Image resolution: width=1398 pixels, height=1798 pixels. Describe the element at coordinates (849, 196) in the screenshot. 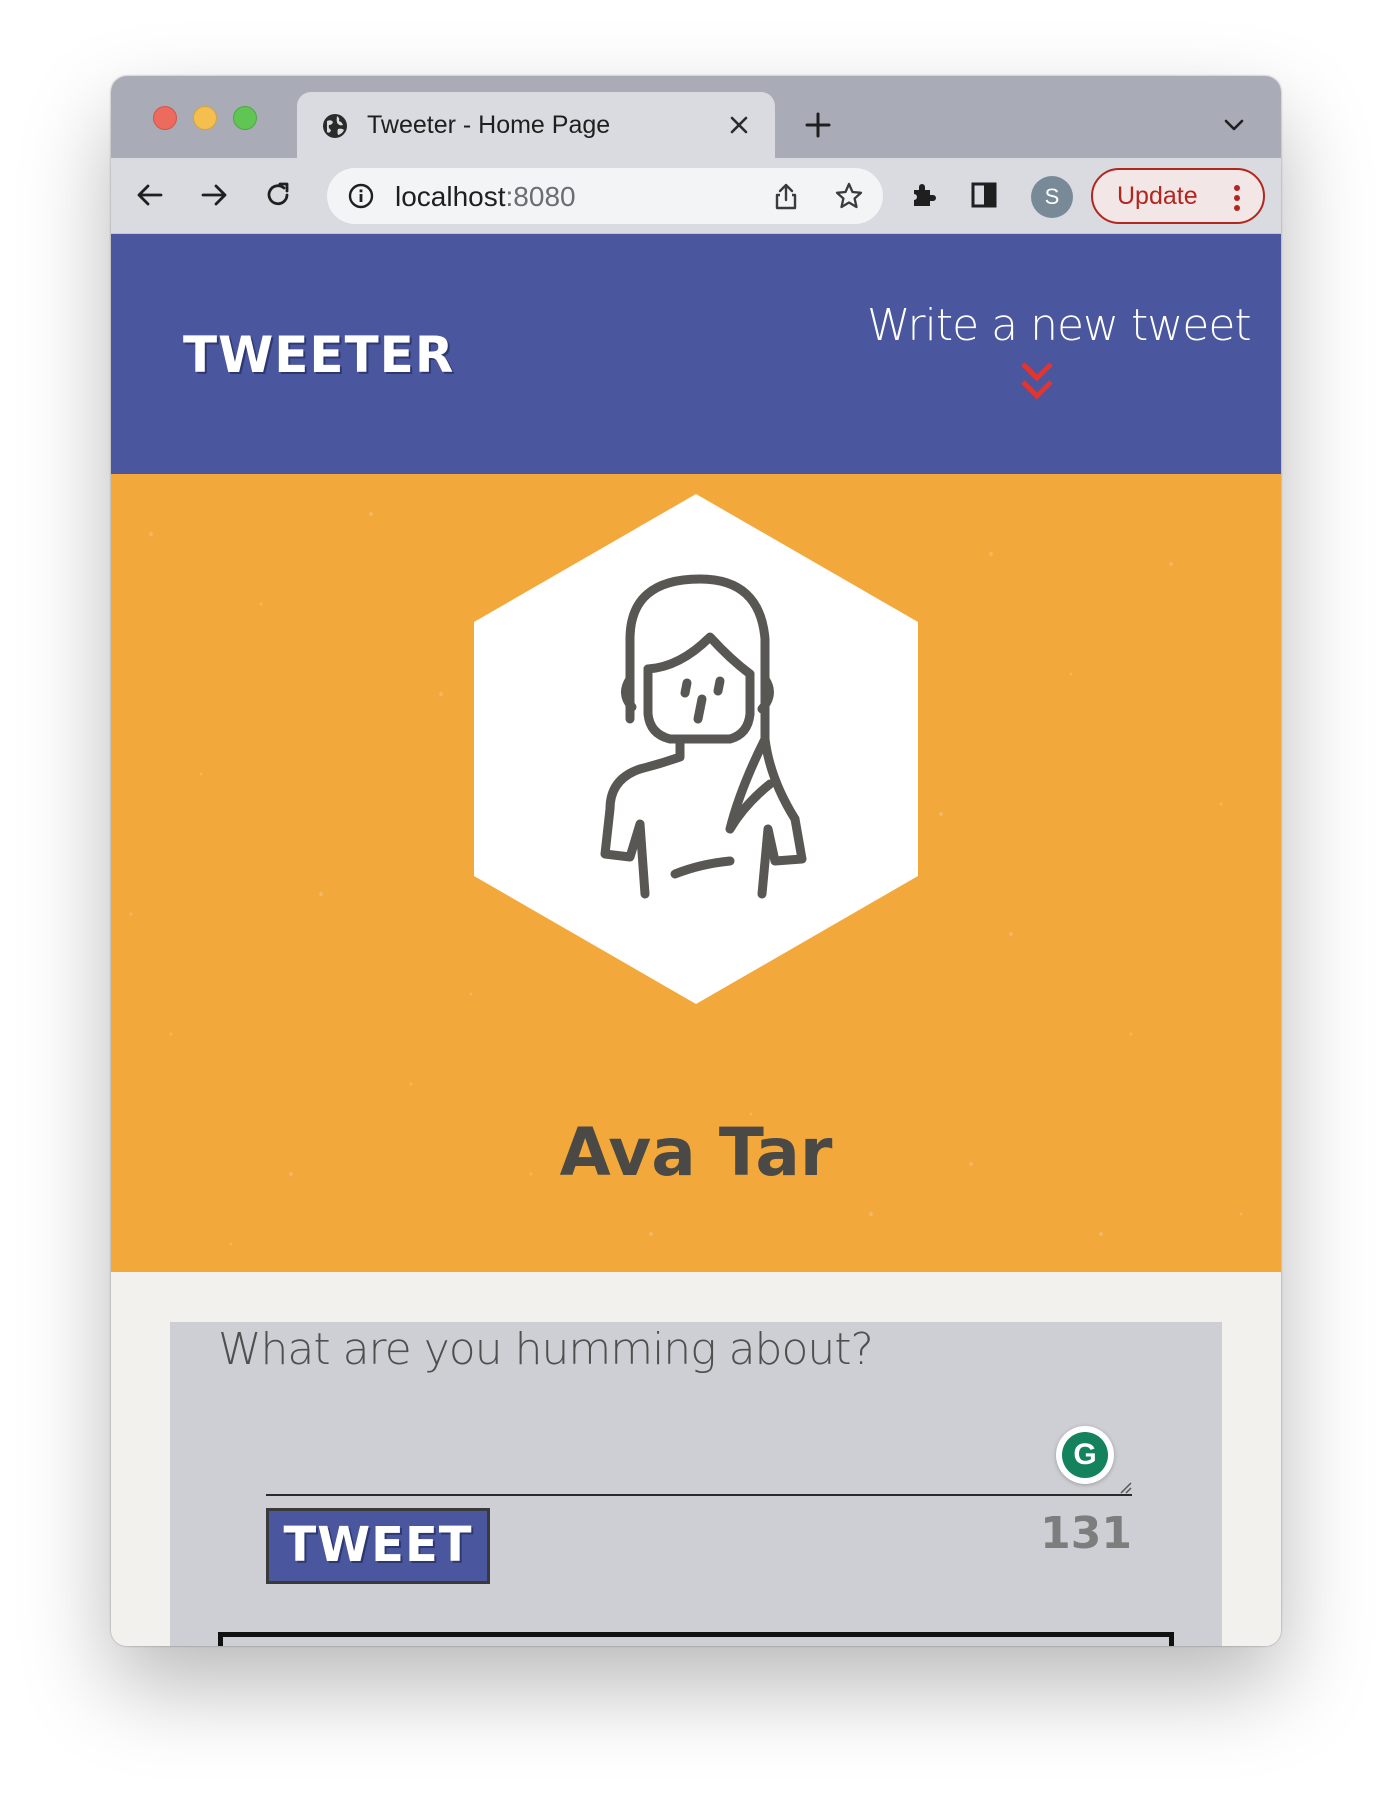

I see `star-icon` at that location.